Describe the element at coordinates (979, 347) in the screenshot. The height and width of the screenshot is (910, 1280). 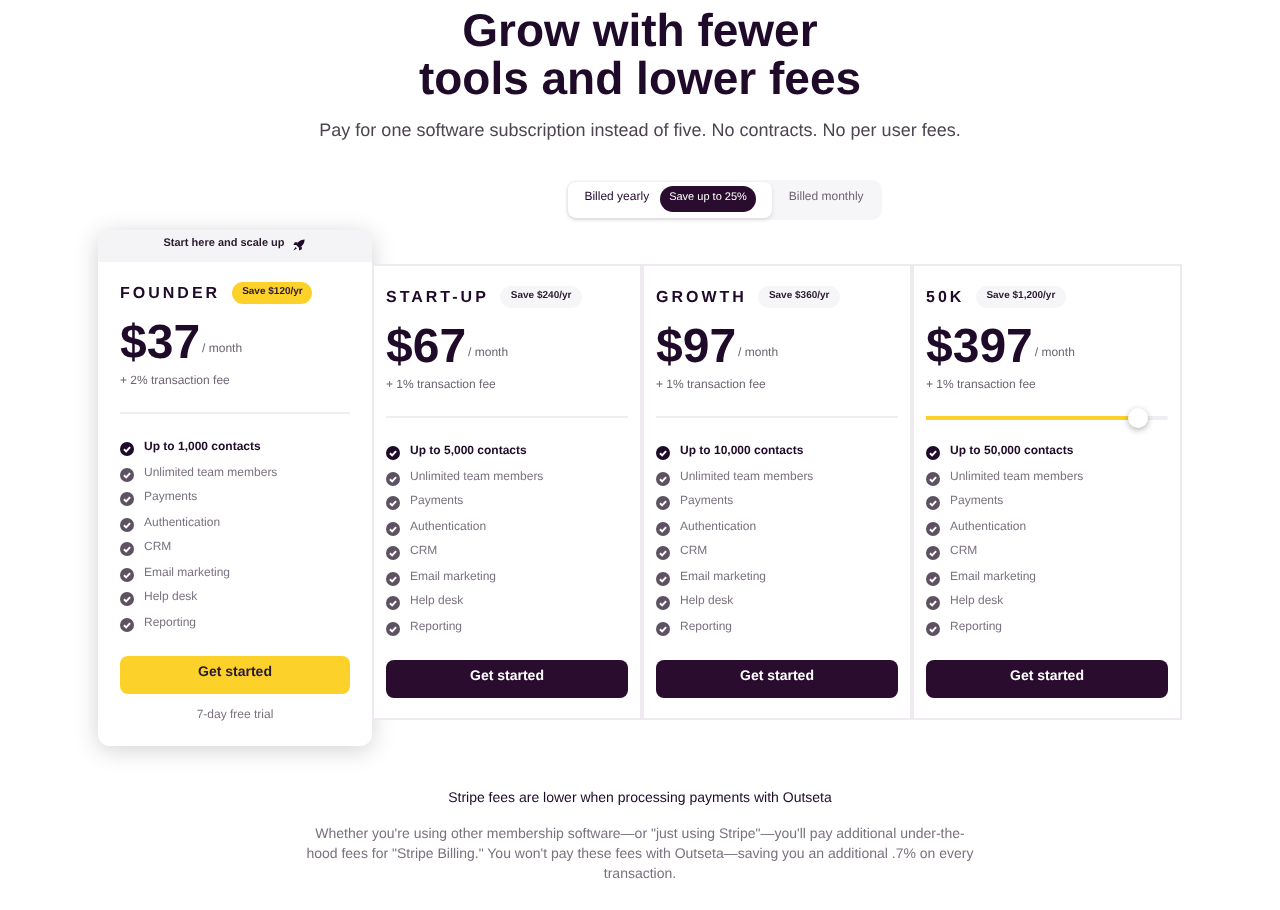
I see `price: $397` at that location.